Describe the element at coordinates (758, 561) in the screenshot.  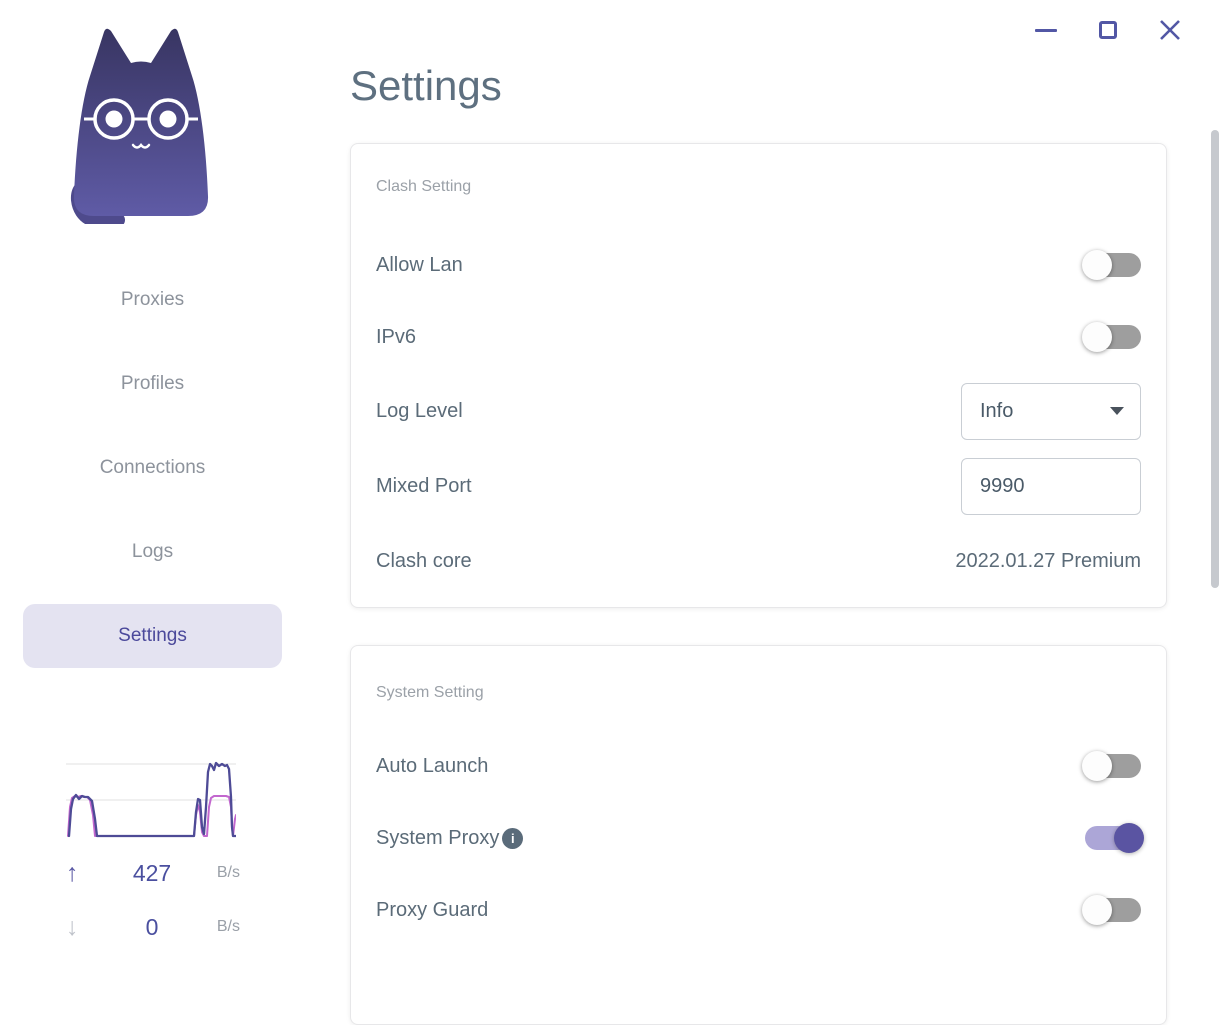
I see `clash-core-row: Clash core 2022.01.27 Premium` at that location.